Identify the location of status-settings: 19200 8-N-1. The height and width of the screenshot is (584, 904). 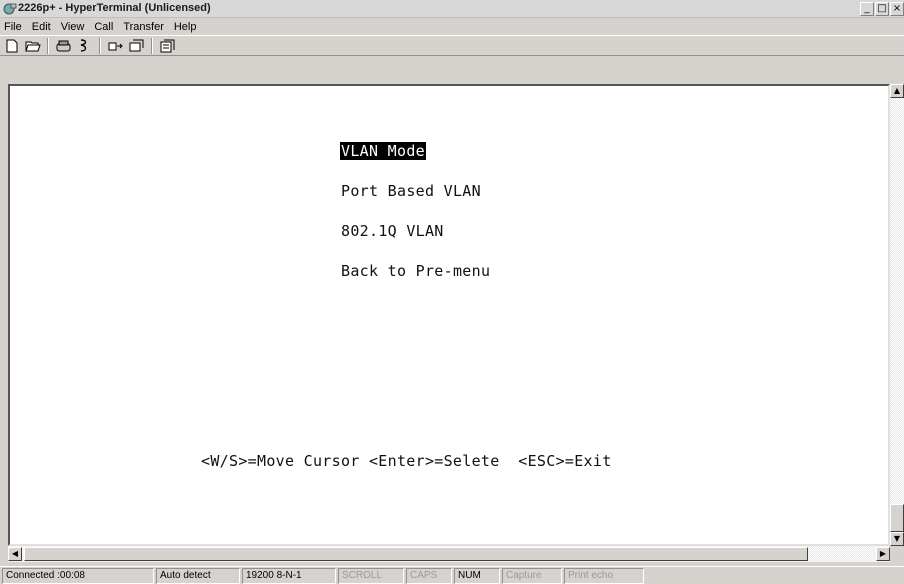
(289, 576).